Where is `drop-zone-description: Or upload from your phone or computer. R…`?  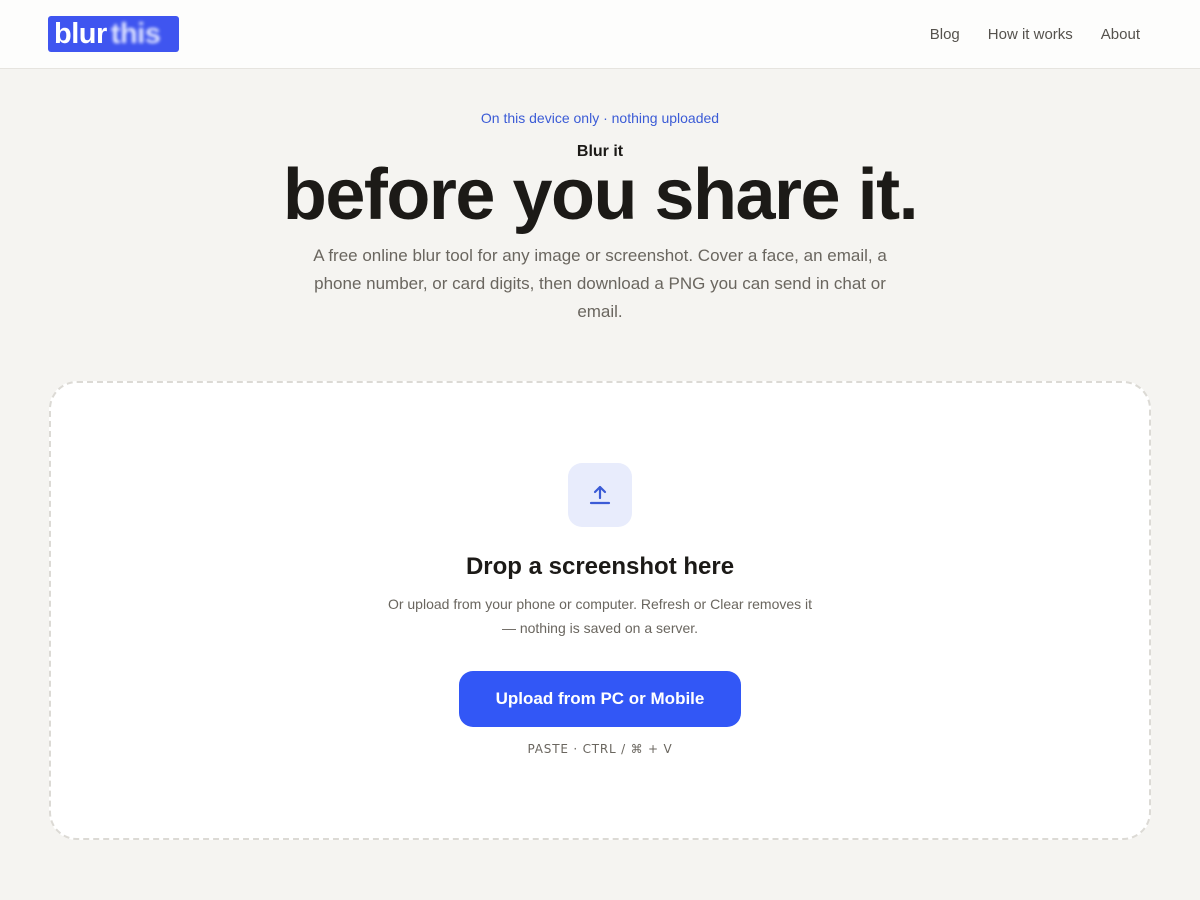 drop-zone-description: Or upload from your phone or computer. R… is located at coordinates (600, 616).